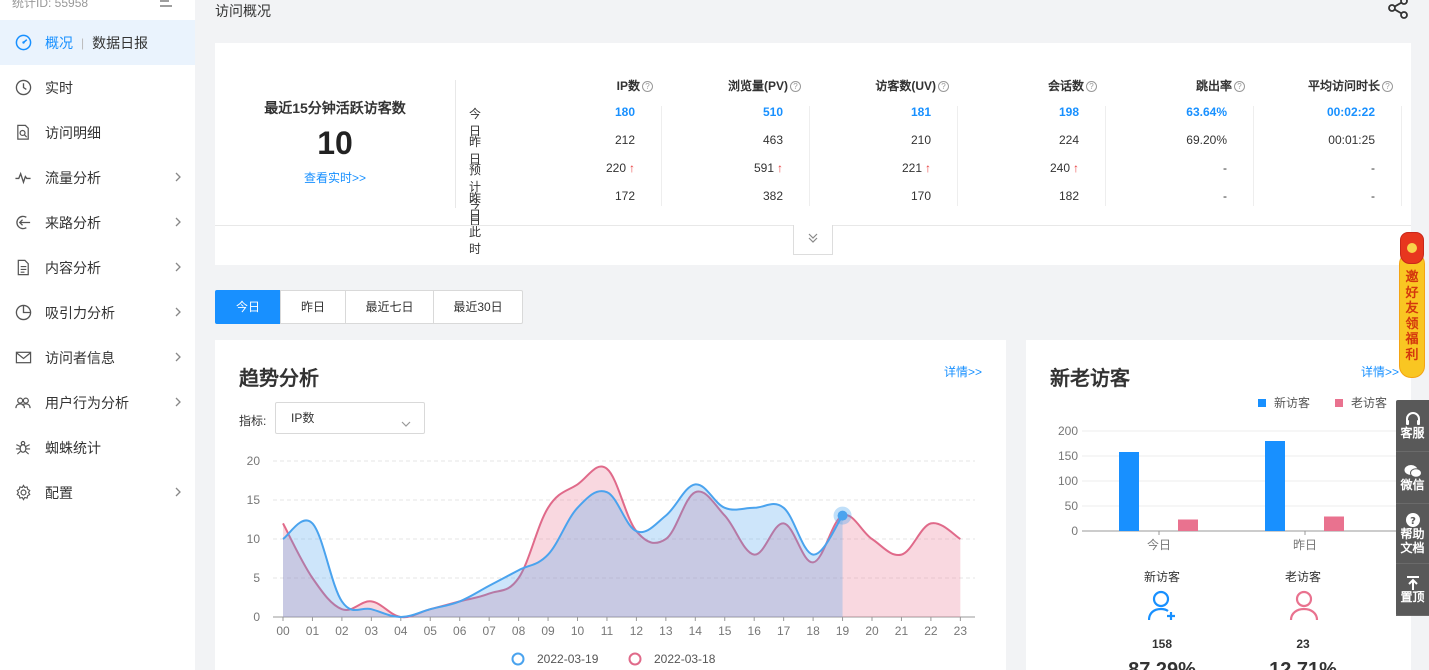 This screenshot has height=670, width=1429. Describe the element at coordinates (1162, 607) in the screenshot. I see `user-add-icon` at that location.